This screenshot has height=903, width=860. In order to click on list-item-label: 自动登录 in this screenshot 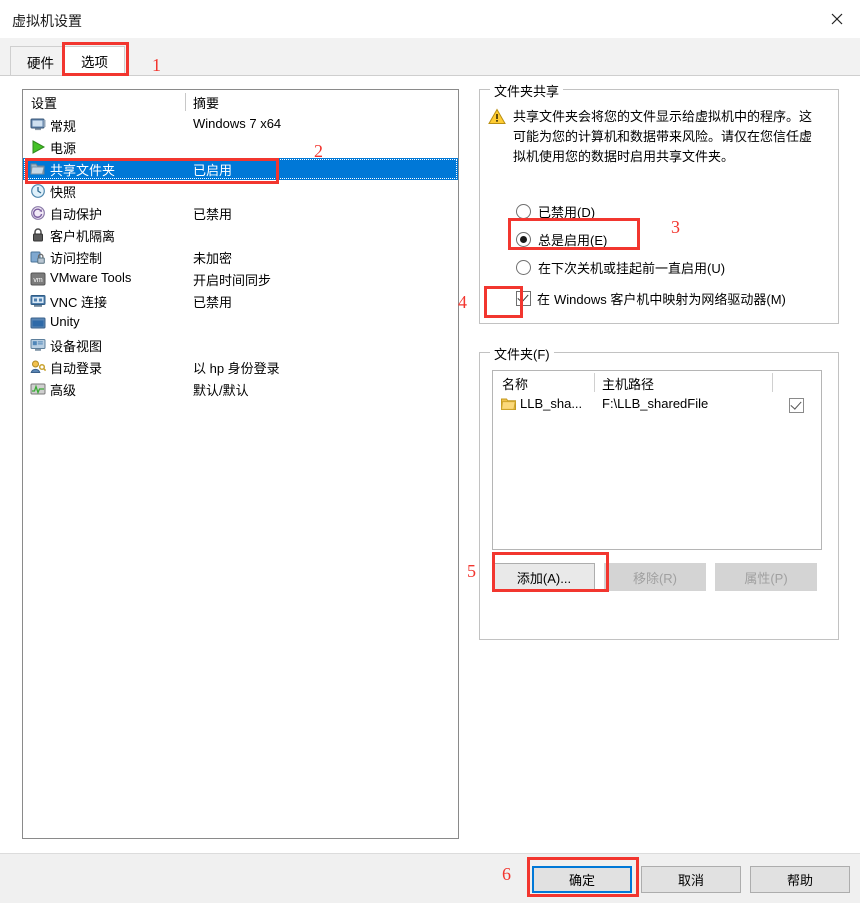, I will do `click(76, 368)`.